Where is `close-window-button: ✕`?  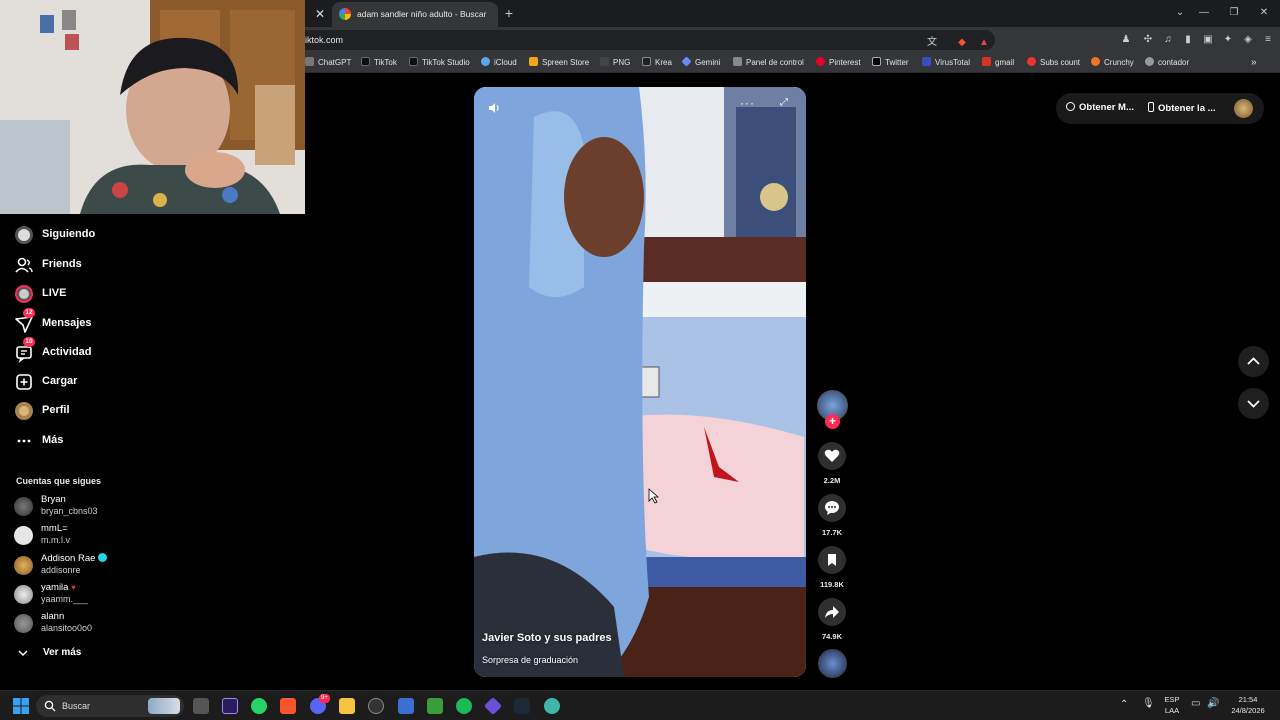 close-window-button: ✕ is located at coordinates (1264, 13).